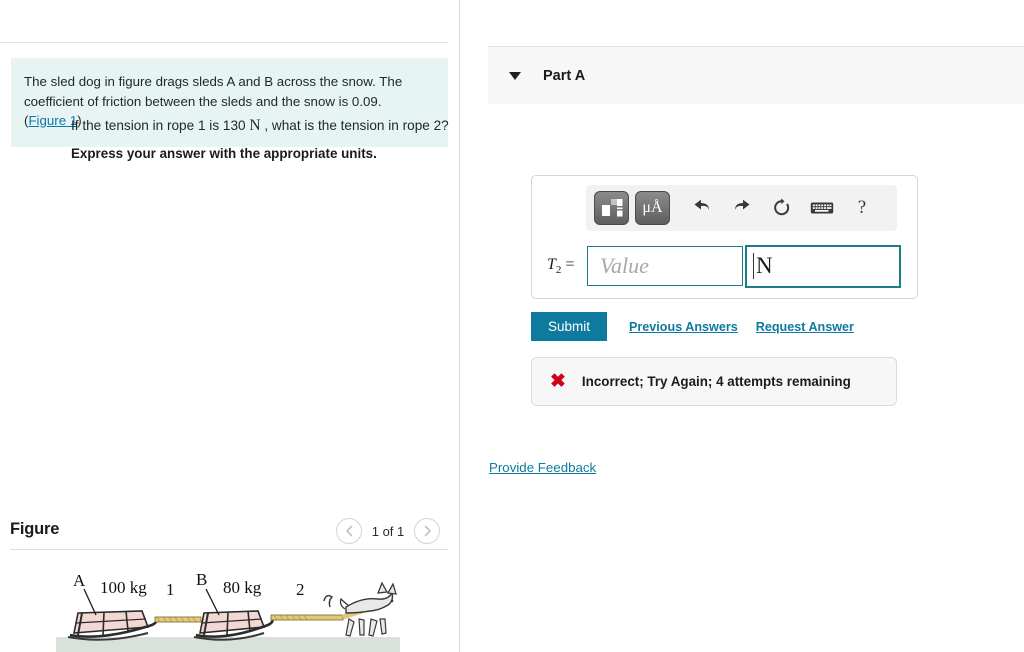 The height and width of the screenshot is (652, 1024). What do you see at coordinates (35, 529) in the screenshot?
I see `figure-panel-title: Figure` at bounding box center [35, 529].